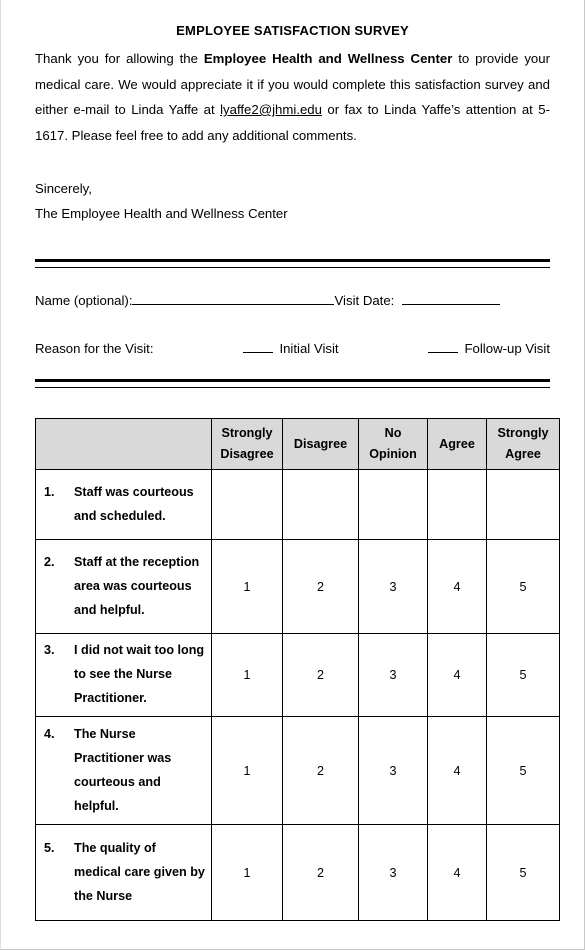 Image resolution: width=585 pixels, height=950 pixels. I want to click on divider-rule-bottom, so click(292, 383).